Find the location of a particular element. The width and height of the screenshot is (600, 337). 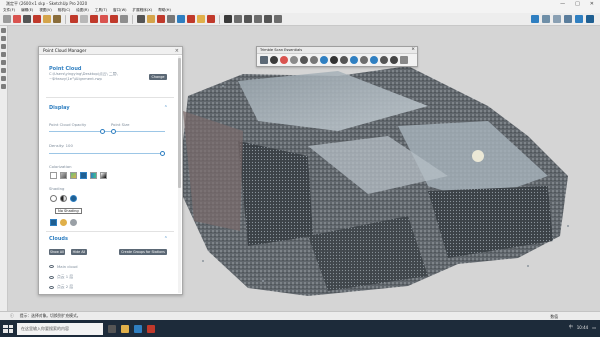

pencil-icon is located at coordinates (27, 19).